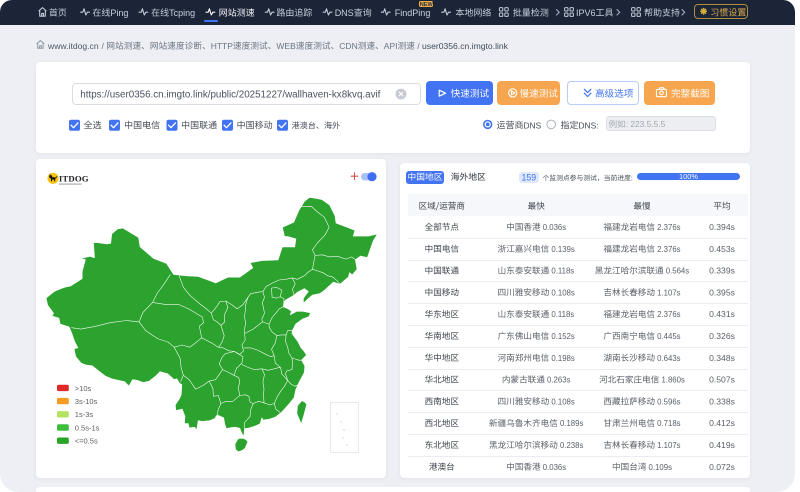 This screenshot has width=800, height=492. Describe the element at coordinates (391, 46) in the screenshot. I see `svg-text: API` at that location.